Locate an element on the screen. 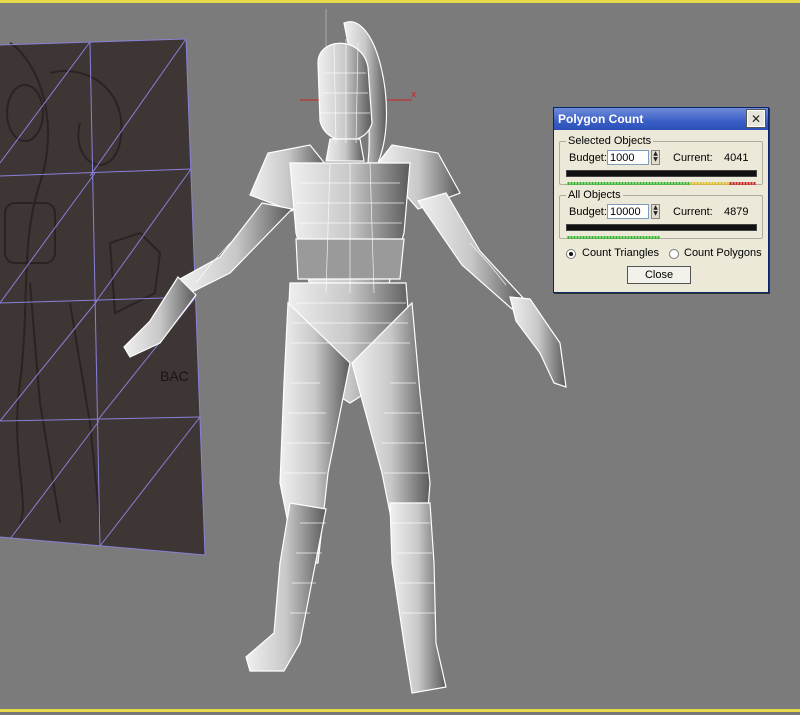  left-arm is located at coordinates (236, 248).